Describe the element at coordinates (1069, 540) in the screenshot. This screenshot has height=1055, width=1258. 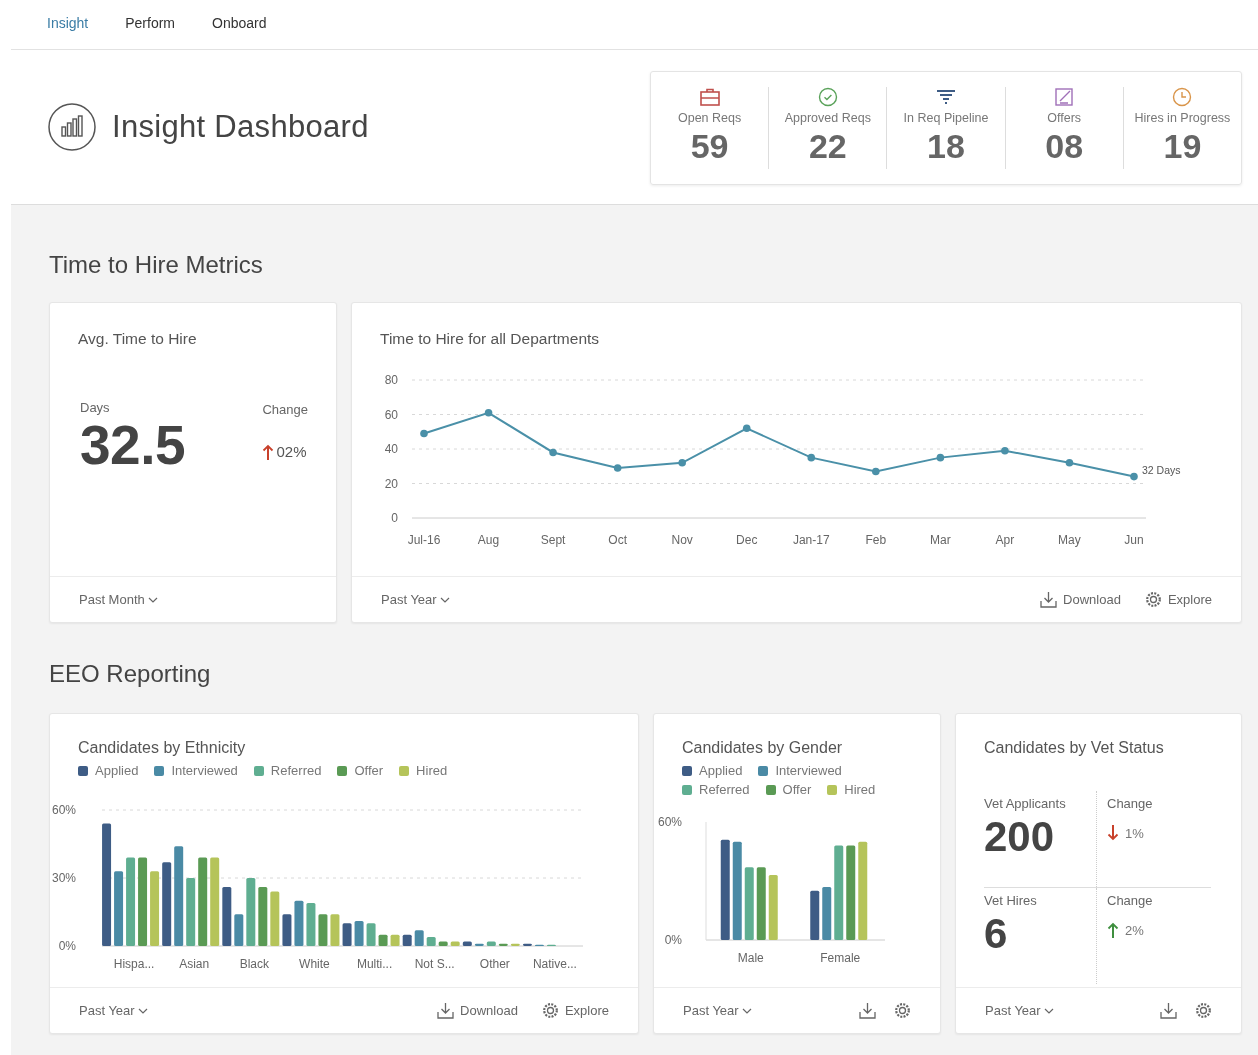
I see `axis-label: May` at that location.